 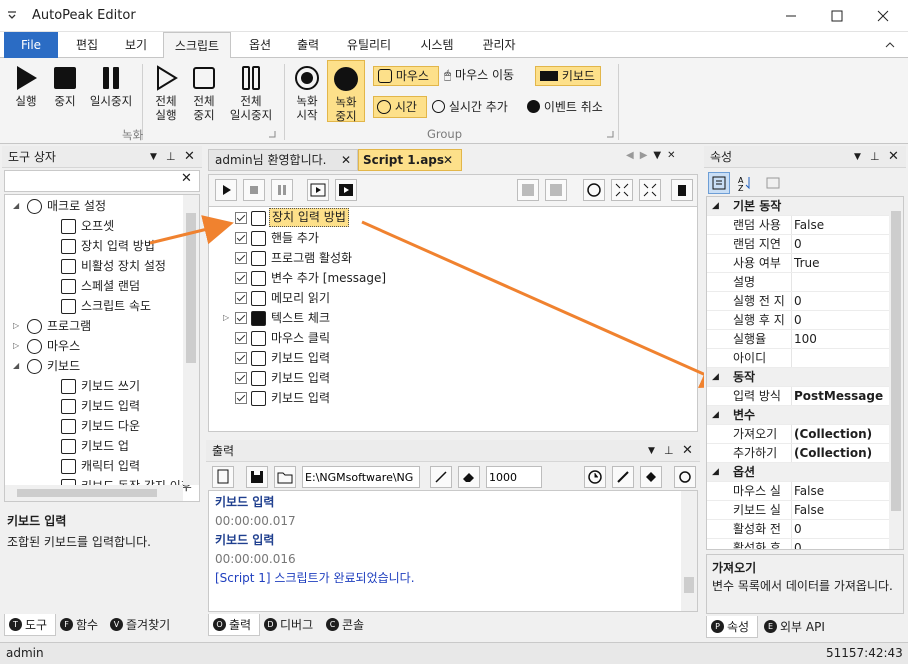 I want to click on new-output-button, so click(x=223, y=477).